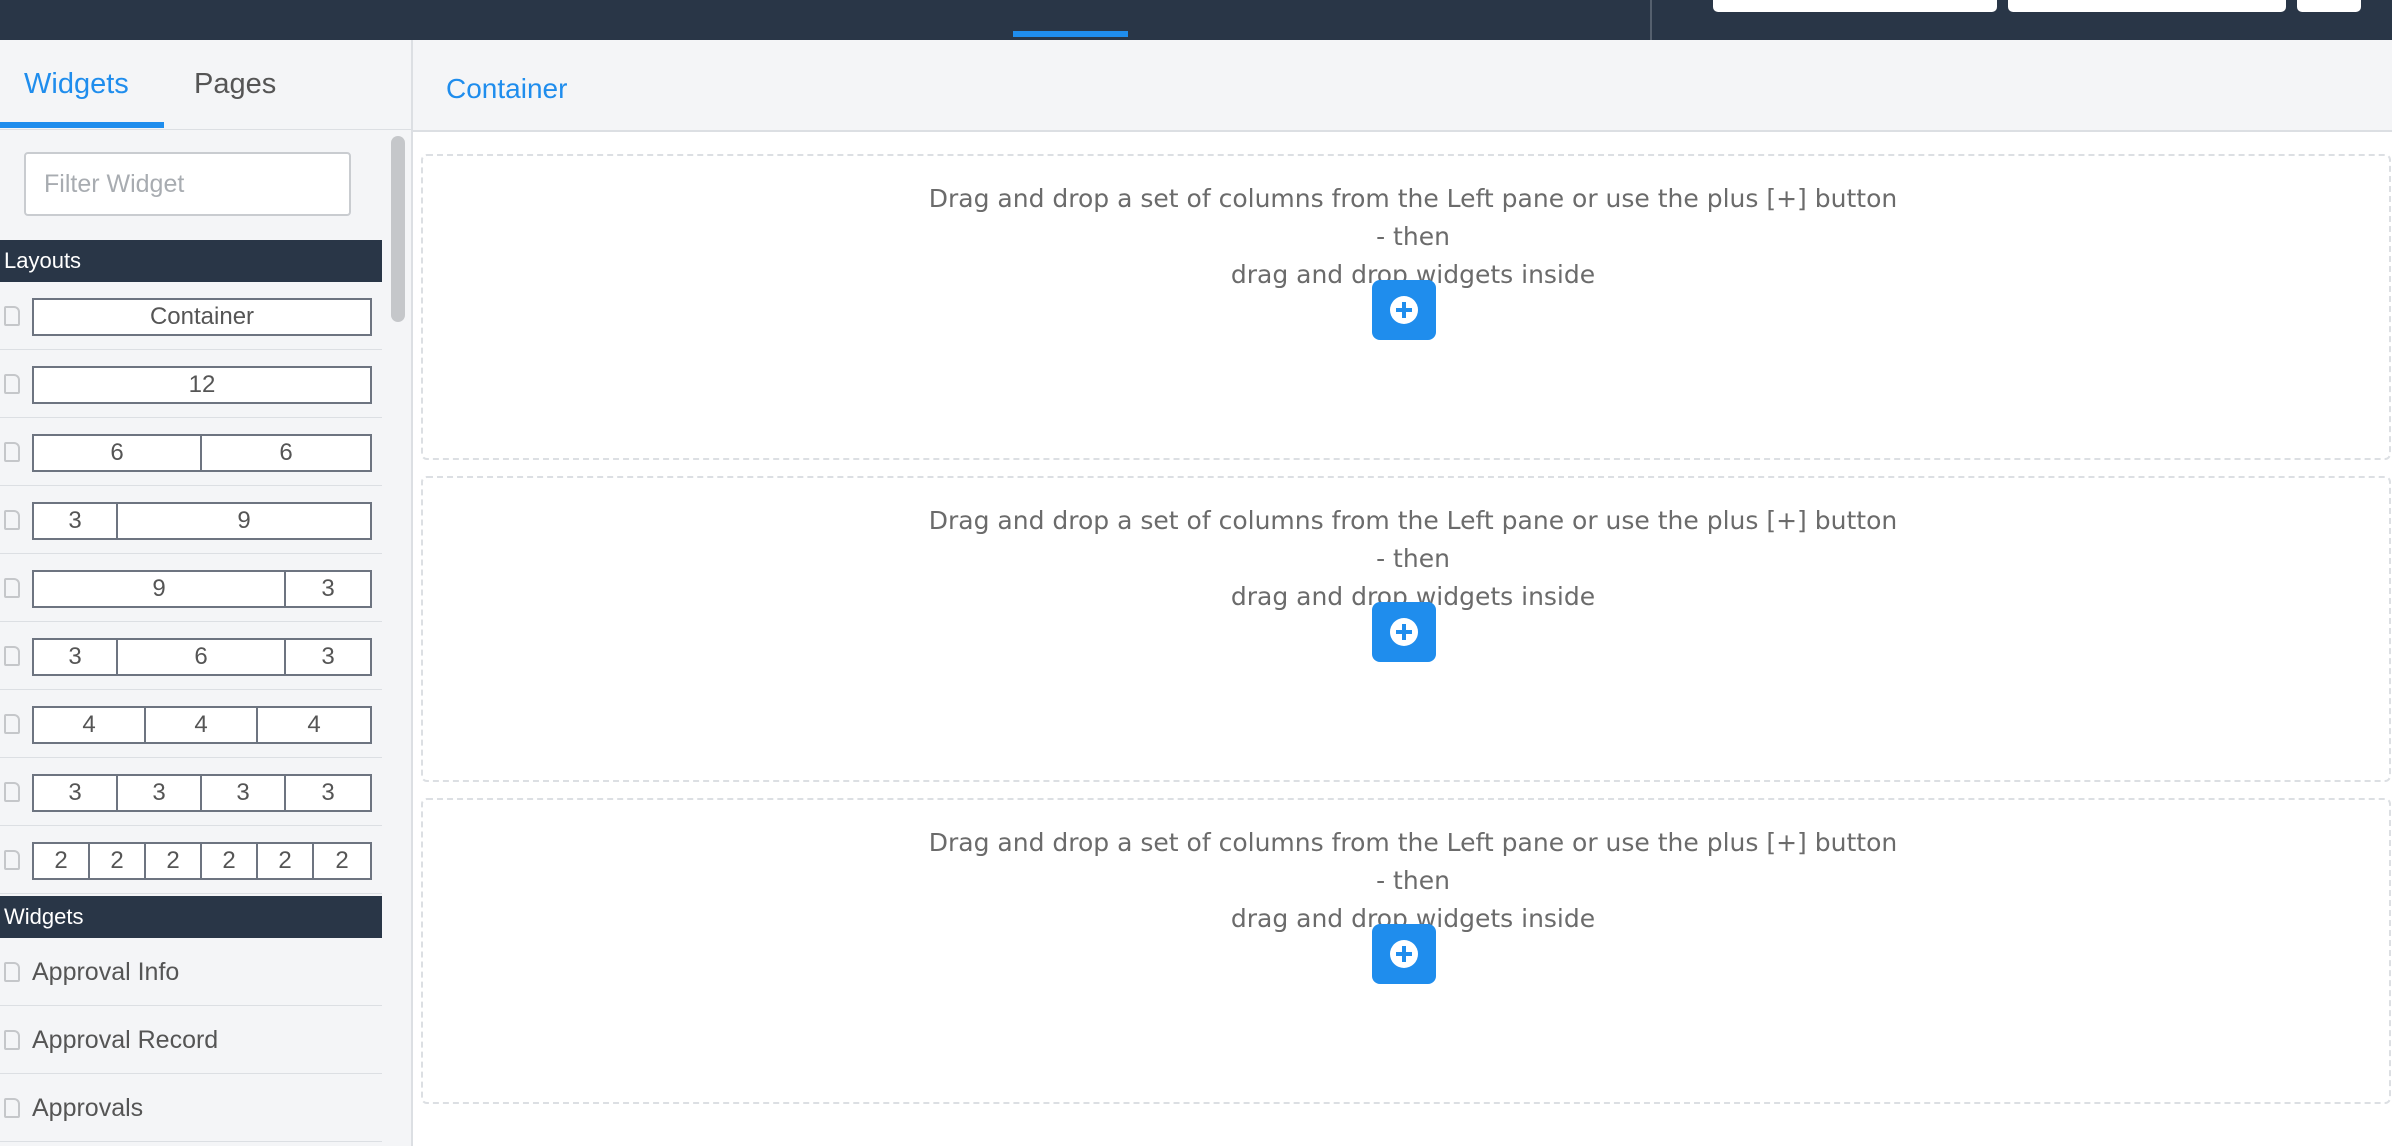  I want to click on left-pane-tabs: Widgets Pages, so click(205, 85).